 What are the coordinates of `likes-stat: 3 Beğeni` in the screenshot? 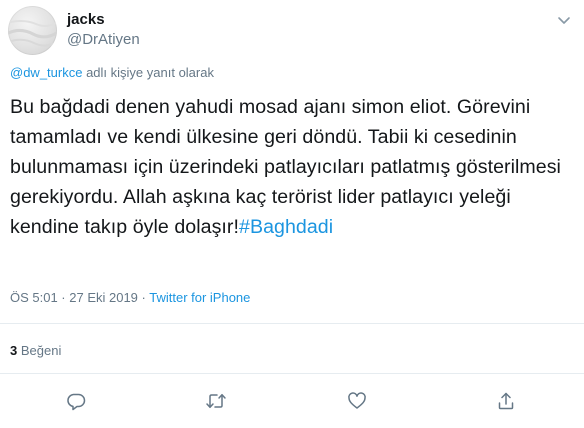 It's located at (35, 350).